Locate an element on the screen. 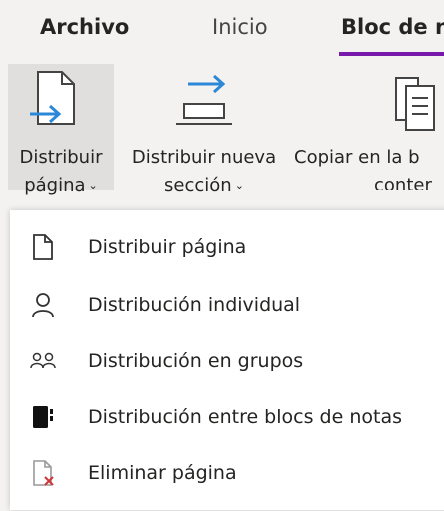 The image size is (444, 511). distribute-page-icon is located at coordinates (61, 102).